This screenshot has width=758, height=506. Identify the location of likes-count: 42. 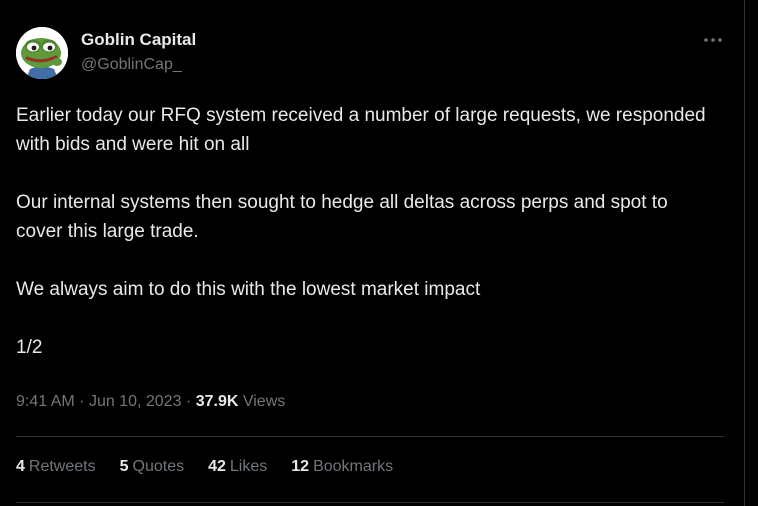
(217, 466).